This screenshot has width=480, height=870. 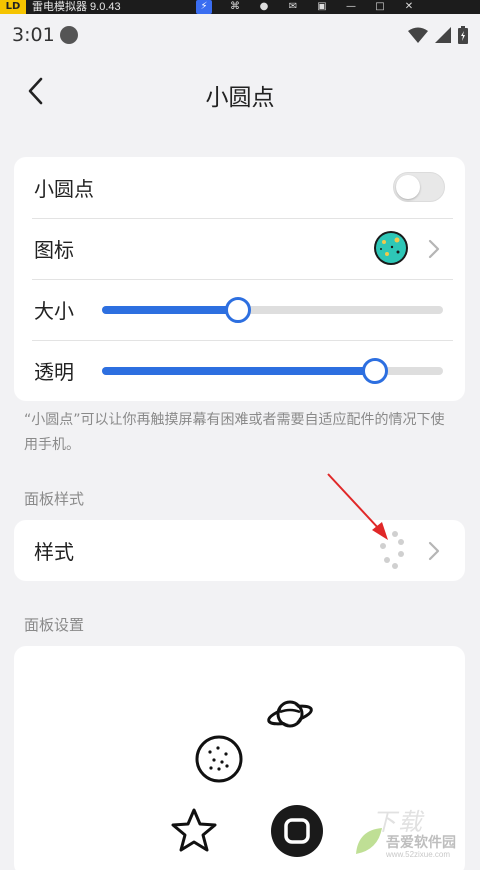 I want to click on minimize-icon: —, so click(x=351, y=7).